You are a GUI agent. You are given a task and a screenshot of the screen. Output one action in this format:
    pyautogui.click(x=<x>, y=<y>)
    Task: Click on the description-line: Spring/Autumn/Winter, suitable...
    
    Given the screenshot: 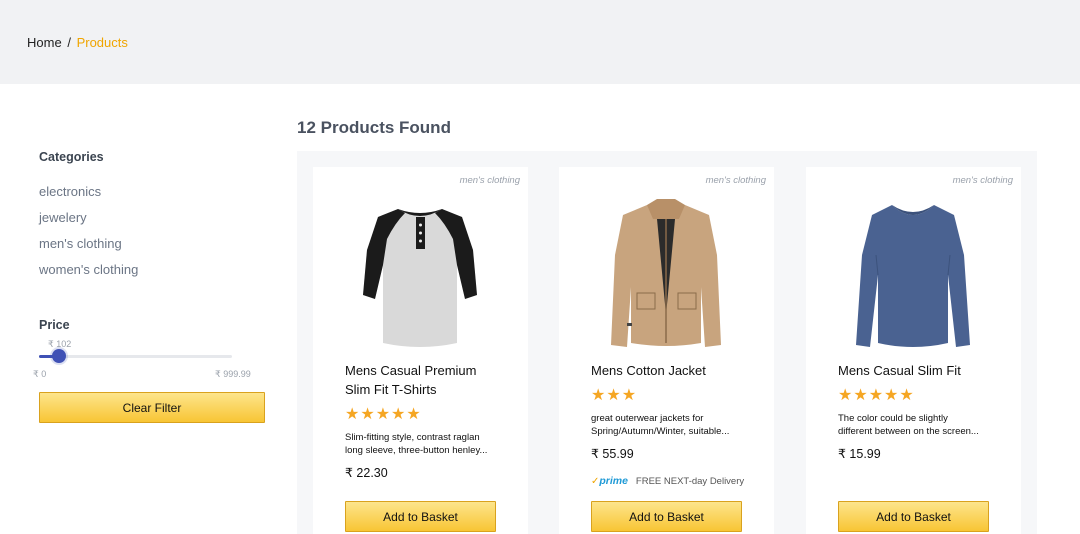 What is the action you would take?
    pyautogui.click(x=660, y=431)
    